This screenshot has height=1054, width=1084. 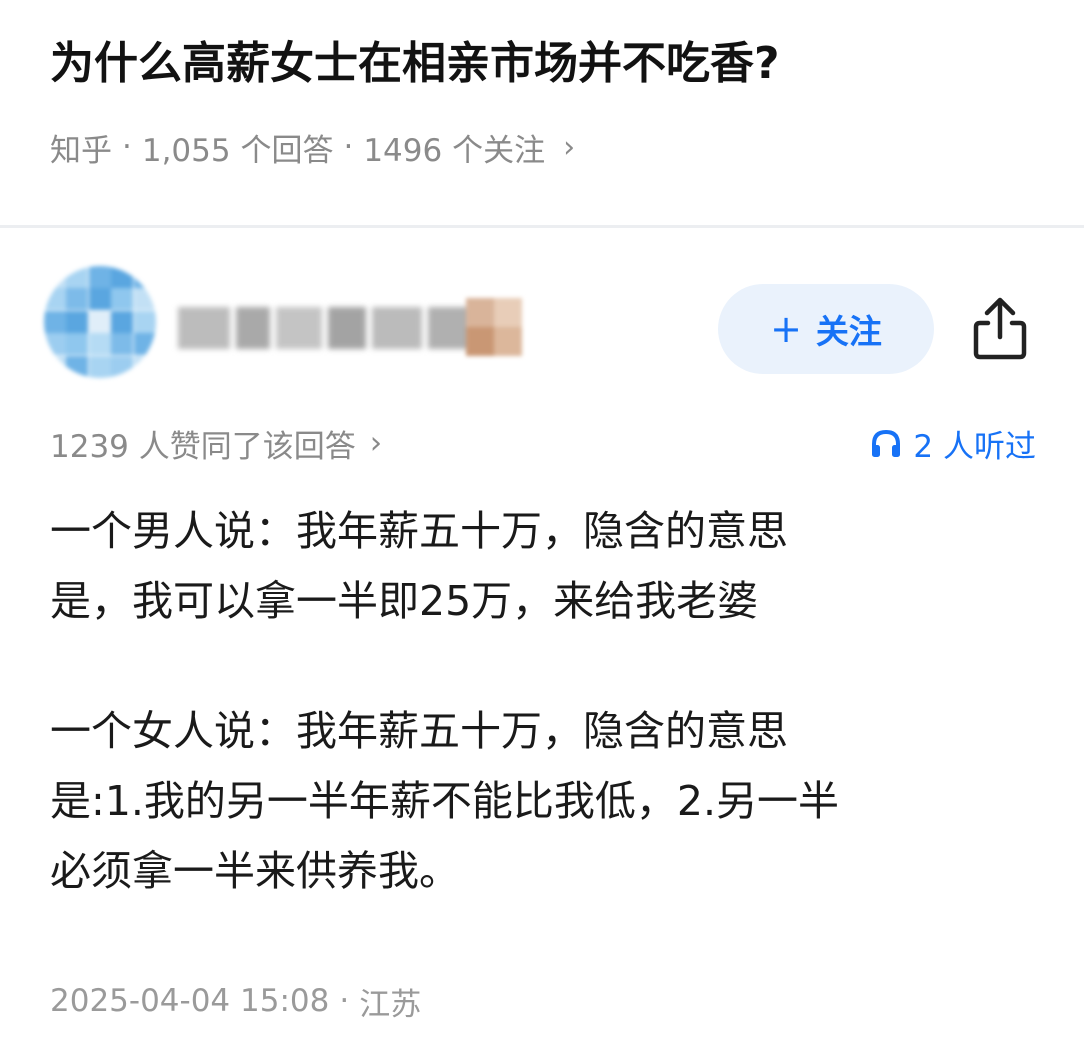 I want to click on author-badge-icon, so click(x=494, y=327).